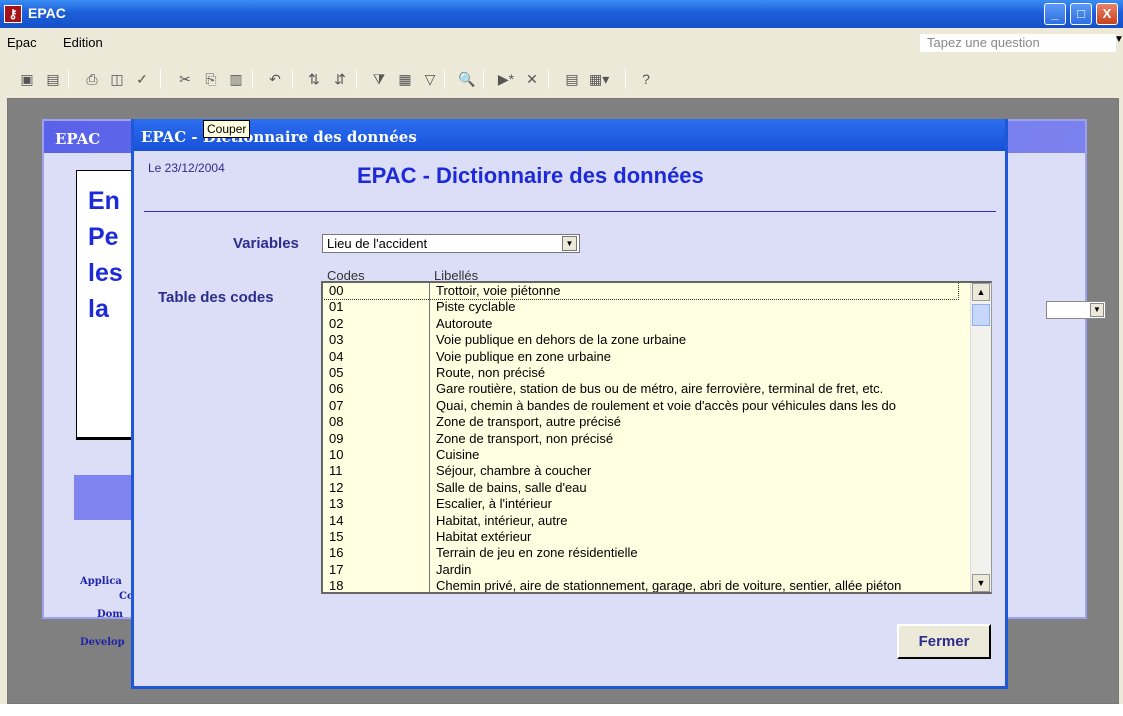 The image size is (1123, 716). What do you see at coordinates (92, 79) in the screenshot?
I see `print-icon: ⎙` at bounding box center [92, 79].